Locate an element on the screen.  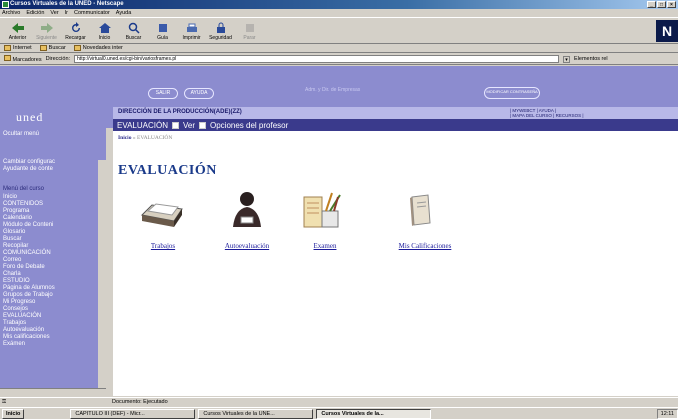
gradebook-icon is located at coordinates (420, 210).